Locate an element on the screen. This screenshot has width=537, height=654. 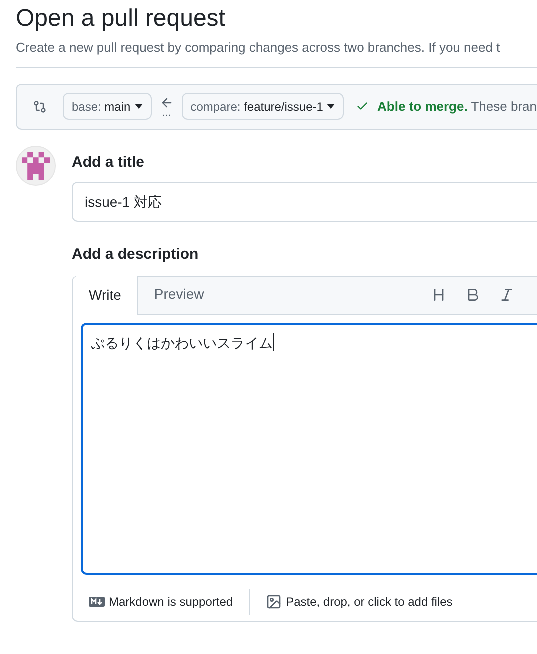
page-title: Open a pull request is located at coordinates (121, 19).